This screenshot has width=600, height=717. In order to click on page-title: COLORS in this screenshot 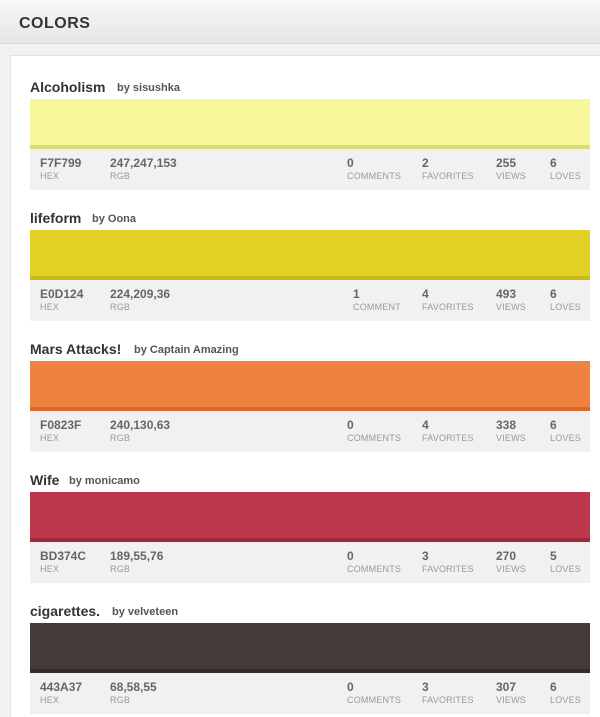, I will do `click(55, 23)`.